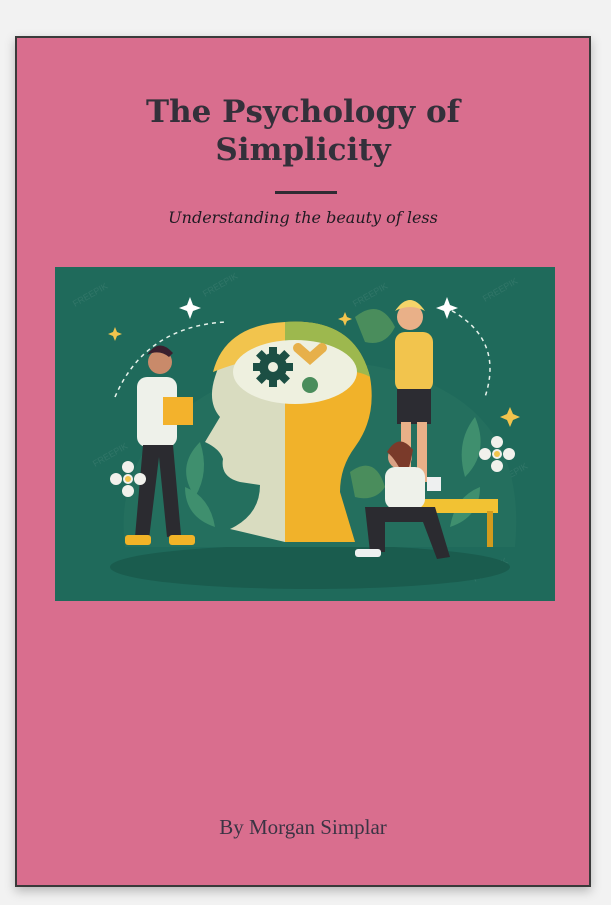 Image resolution: width=611 pixels, height=905 pixels. What do you see at coordinates (306, 192) in the screenshot?
I see `title-divider` at bounding box center [306, 192].